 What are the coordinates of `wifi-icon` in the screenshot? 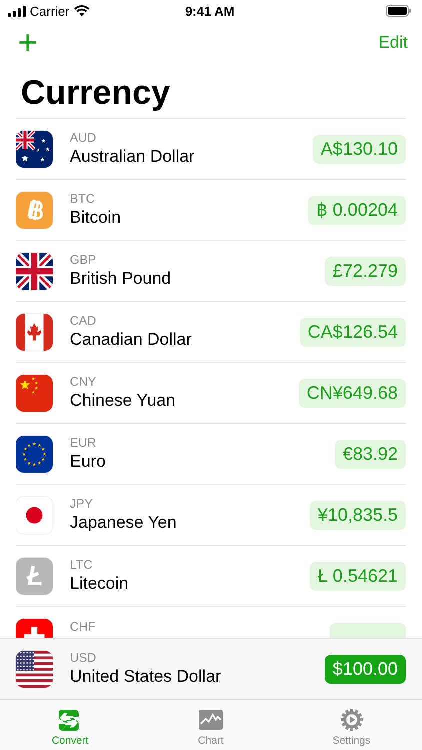 It's located at (82, 11).